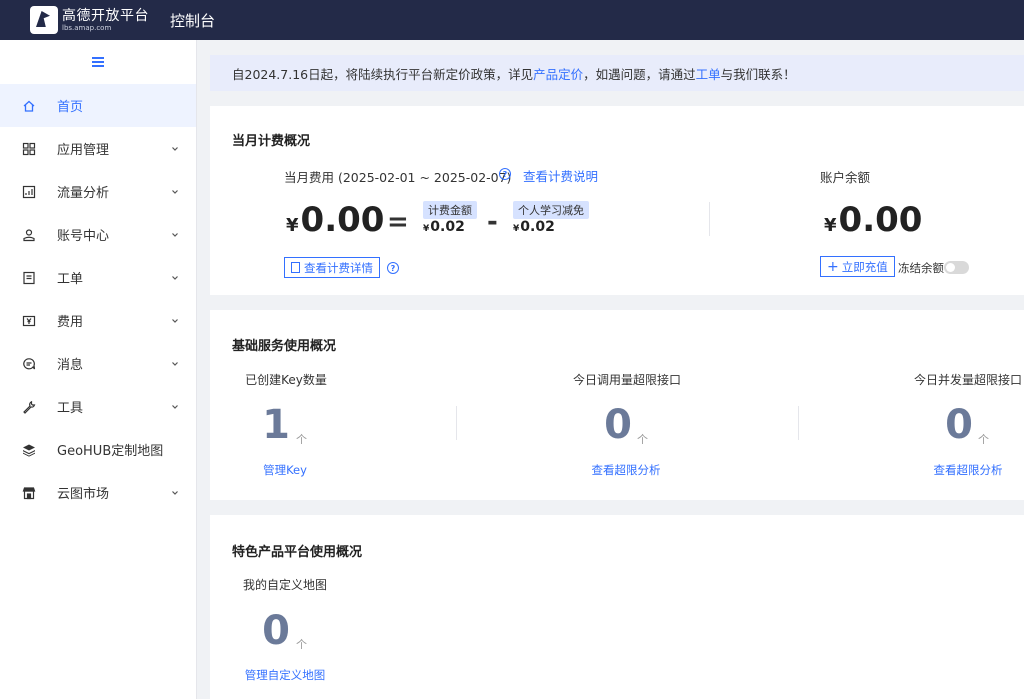 The width and height of the screenshot is (1024, 699). Describe the element at coordinates (959, 425) in the screenshot. I see `concurrency-limit-exceeded-value: 0` at that location.